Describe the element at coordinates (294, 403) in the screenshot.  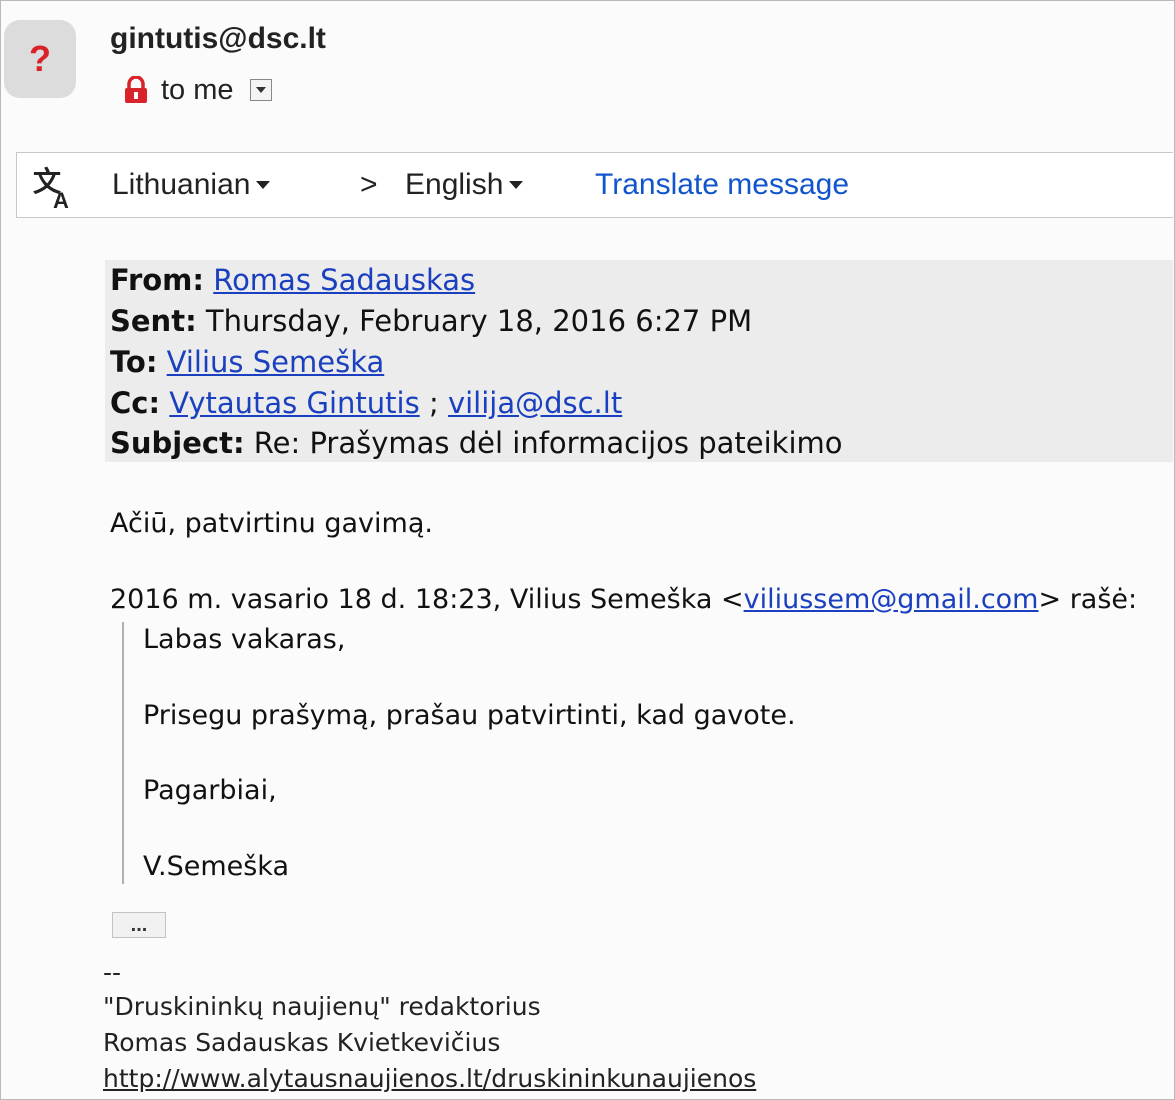
I see `cc-name-link: Vytautas Gintutis` at that location.